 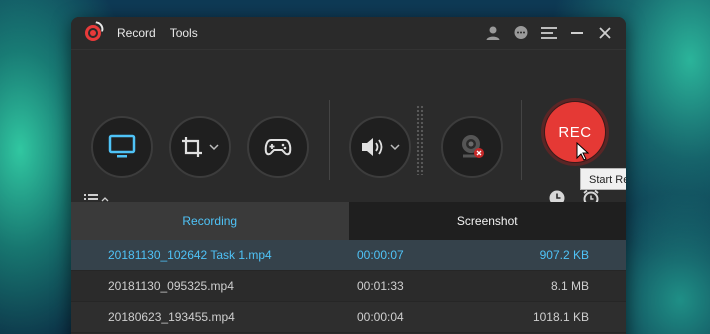 What do you see at coordinates (380, 255) in the screenshot?
I see `file-duration: 00:00:07` at bounding box center [380, 255].